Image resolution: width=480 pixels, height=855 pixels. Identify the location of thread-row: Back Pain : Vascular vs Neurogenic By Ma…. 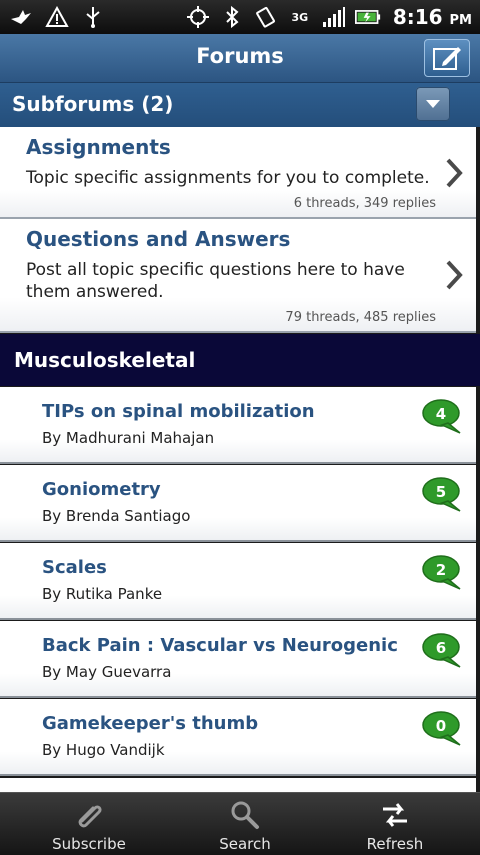
(238, 659).